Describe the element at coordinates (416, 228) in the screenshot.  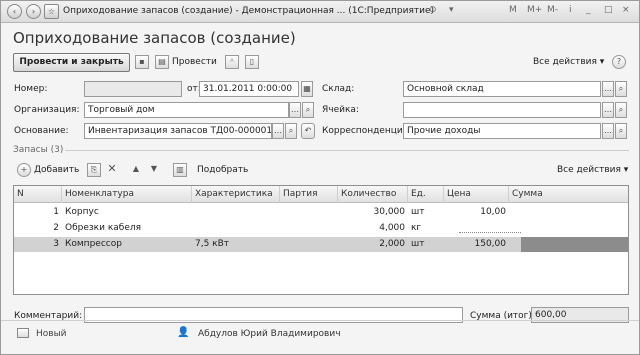
I see `cell-unit: кг` at that location.